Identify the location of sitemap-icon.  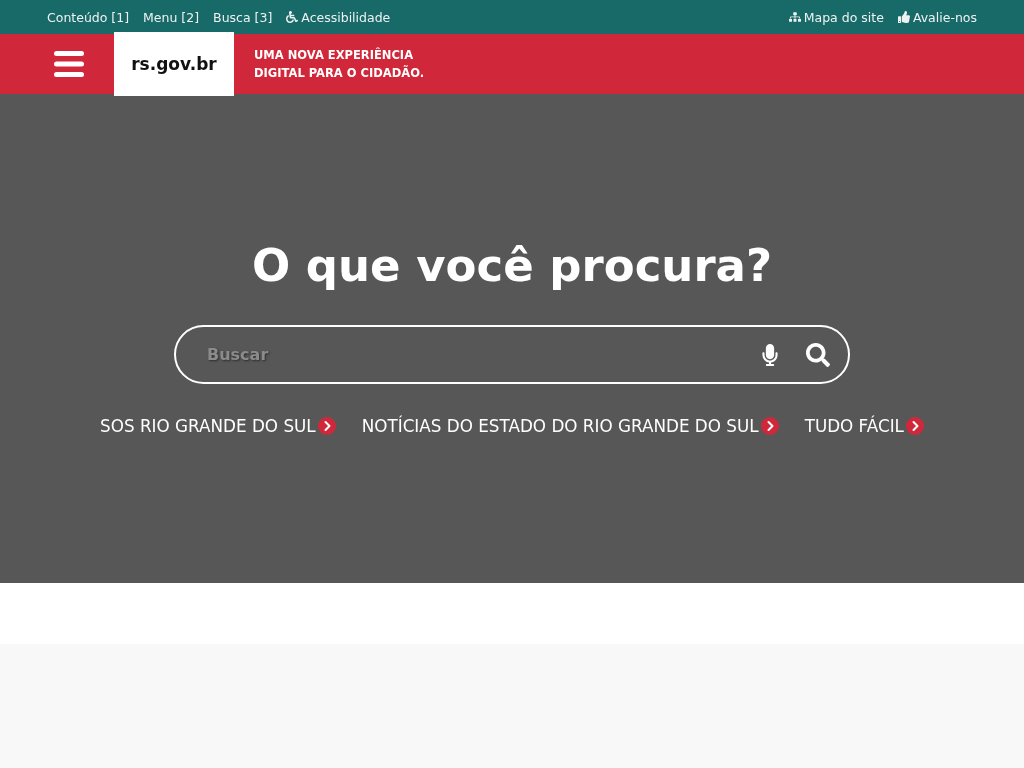
(794, 17).